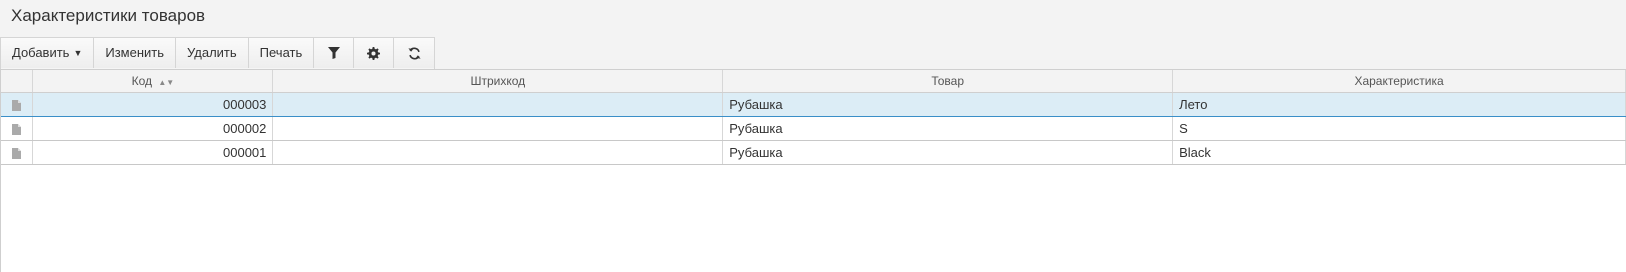 The image size is (1626, 272). What do you see at coordinates (1399, 152) in the screenshot?
I see `cell-characteristic: Black` at bounding box center [1399, 152].